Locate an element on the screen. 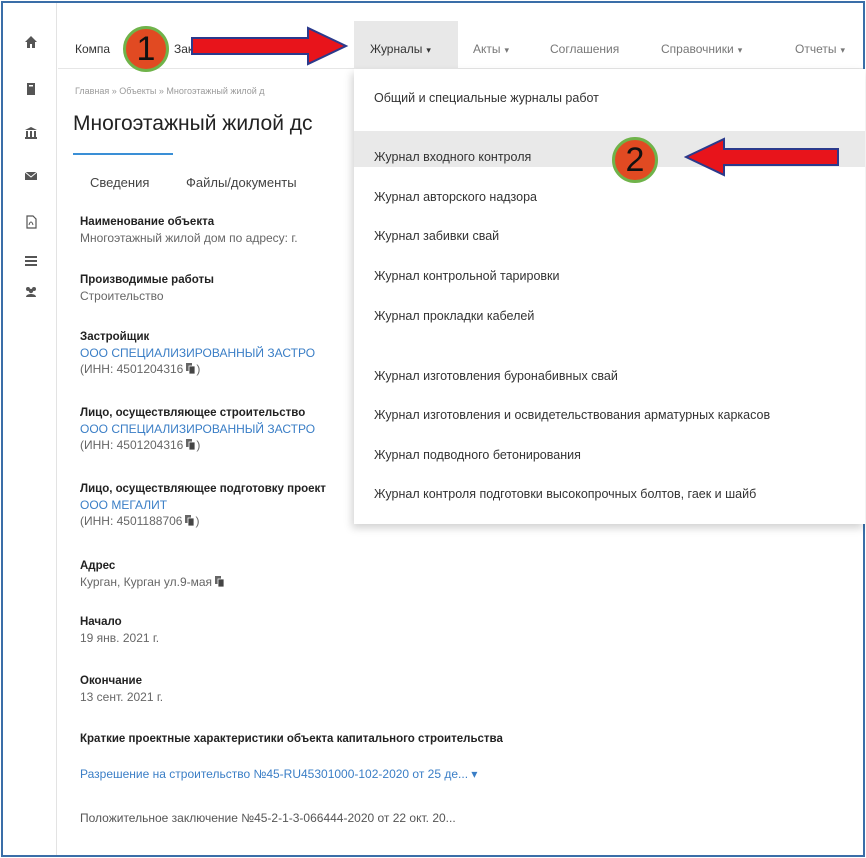  breadcrumb: Главная » Объекты » Многоэтажный жилой д is located at coordinates (215, 91).